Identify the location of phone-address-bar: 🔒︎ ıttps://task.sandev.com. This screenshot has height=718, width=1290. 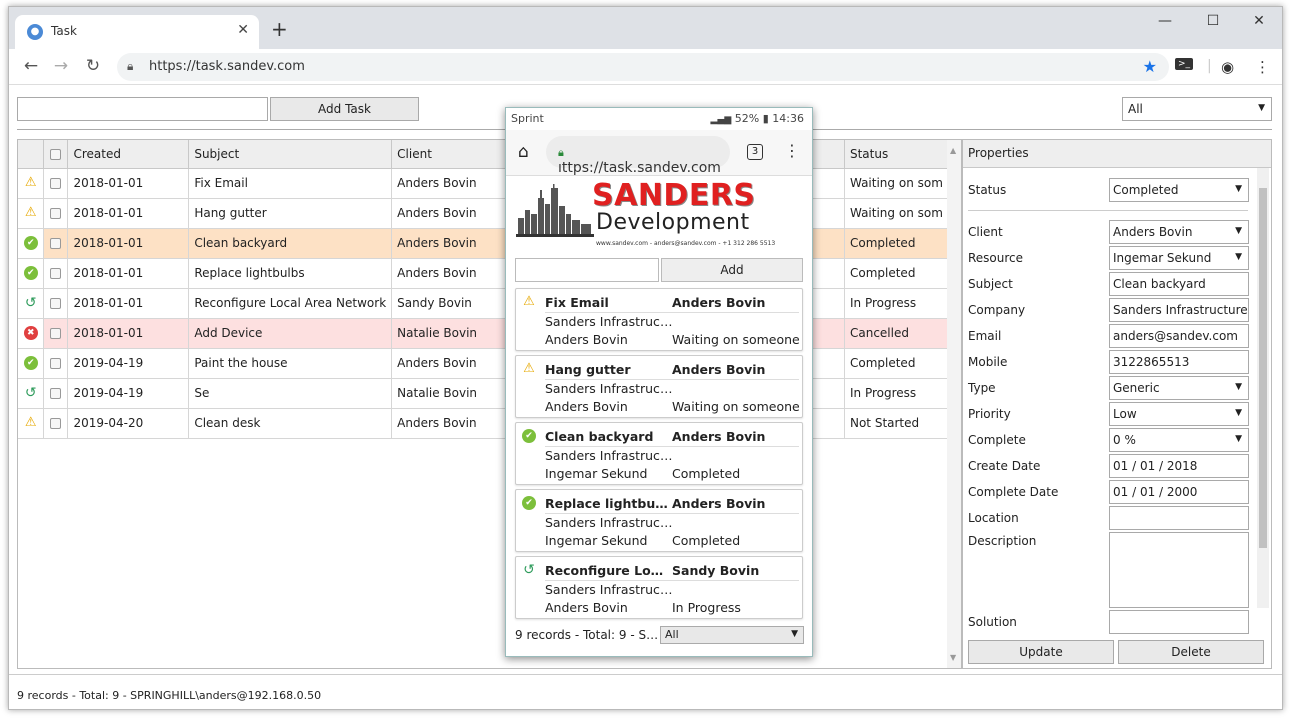
(638, 156).